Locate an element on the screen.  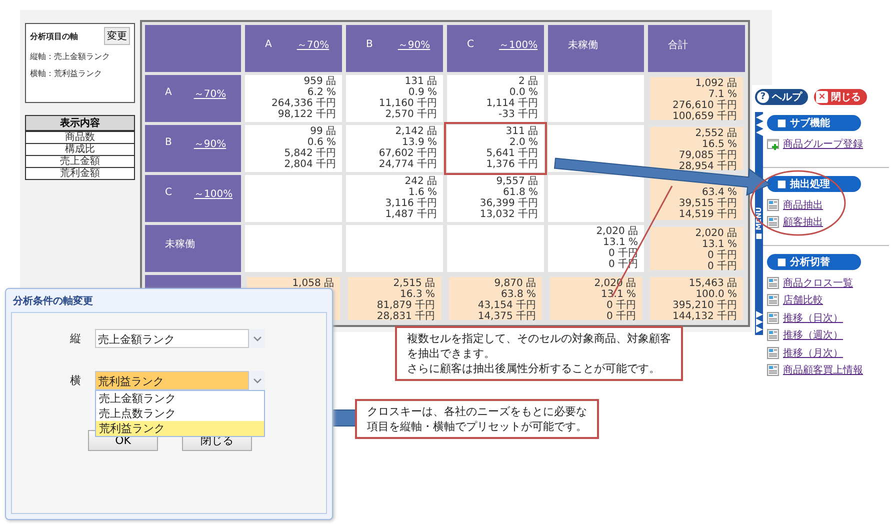
header-label: 未稼働 is located at coordinates (180, 244).